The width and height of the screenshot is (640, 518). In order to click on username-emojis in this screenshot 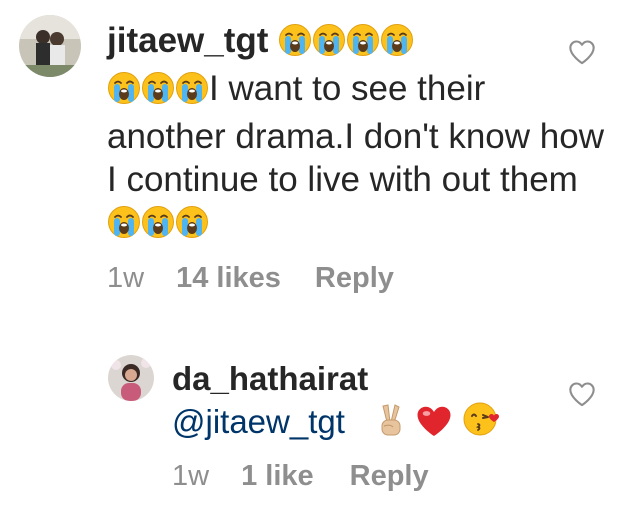, I will do `click(346, 40)`.